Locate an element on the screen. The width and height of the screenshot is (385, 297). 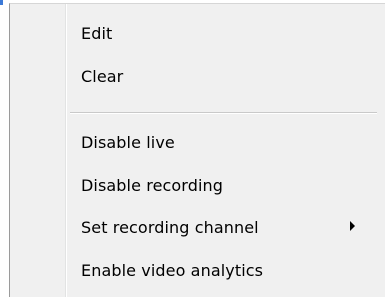
menu-item-edit: Edit is located at coordinates (197, 33).